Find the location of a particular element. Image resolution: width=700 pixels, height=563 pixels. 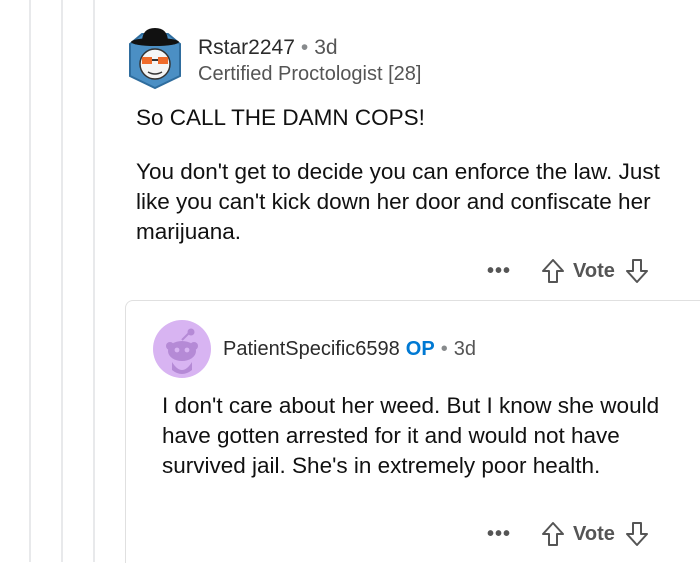

comment-action-bar: ••• Vote is located at coordinates (568, 271).